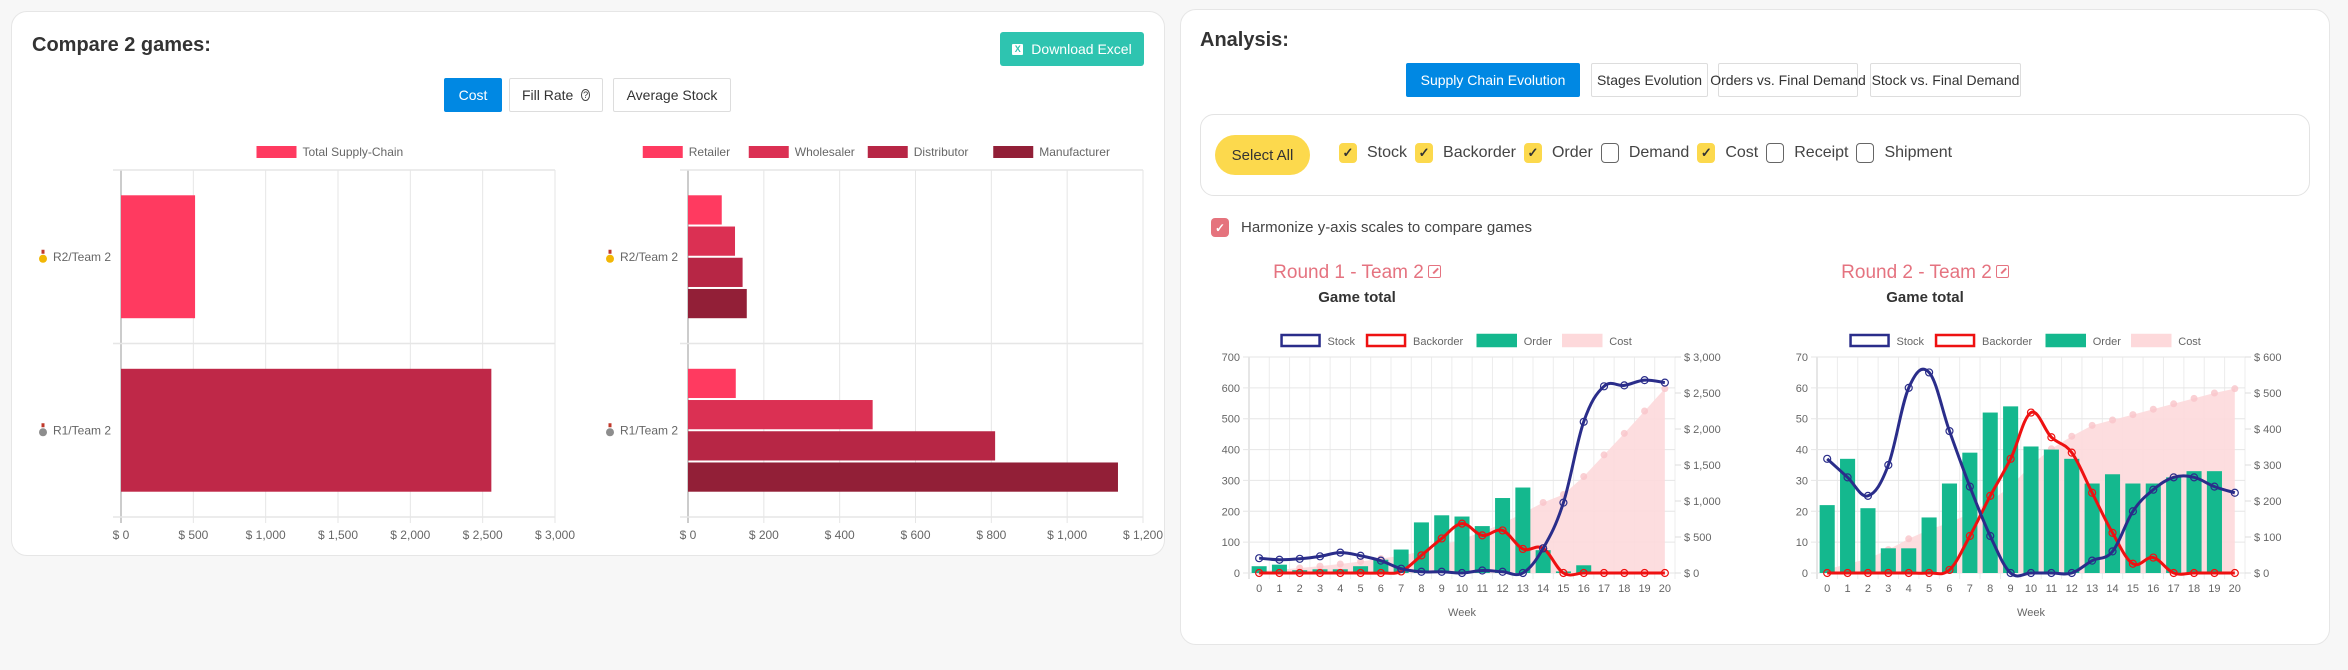 The width and height of the screenshot is (2348, 670). I want to click on medal-disc, so click(43, 432).